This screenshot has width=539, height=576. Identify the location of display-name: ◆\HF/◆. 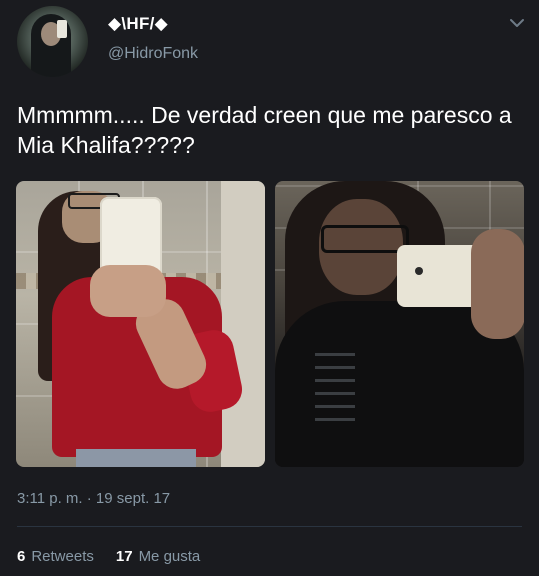
(138, 24).